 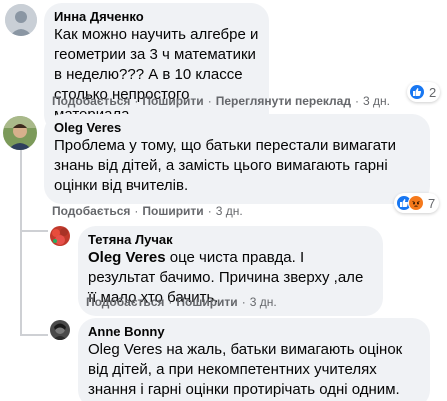 I want to click on like-reaction-icon, so click(x=417, y=92).